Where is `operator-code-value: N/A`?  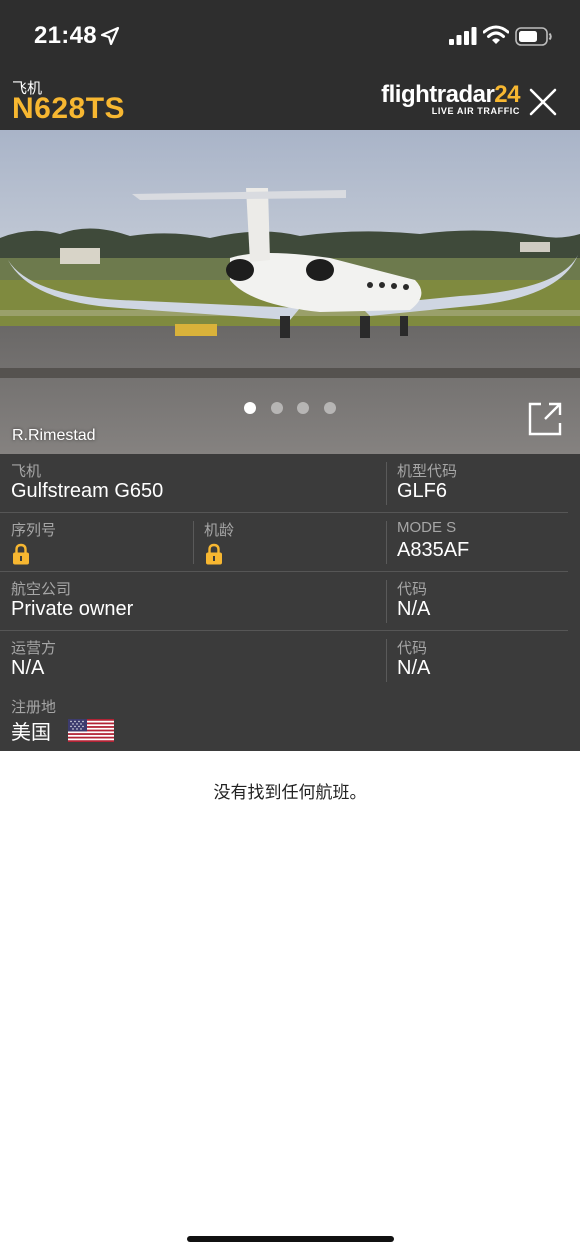
operator-code-value: N/A is located at coordinates (414, 668).